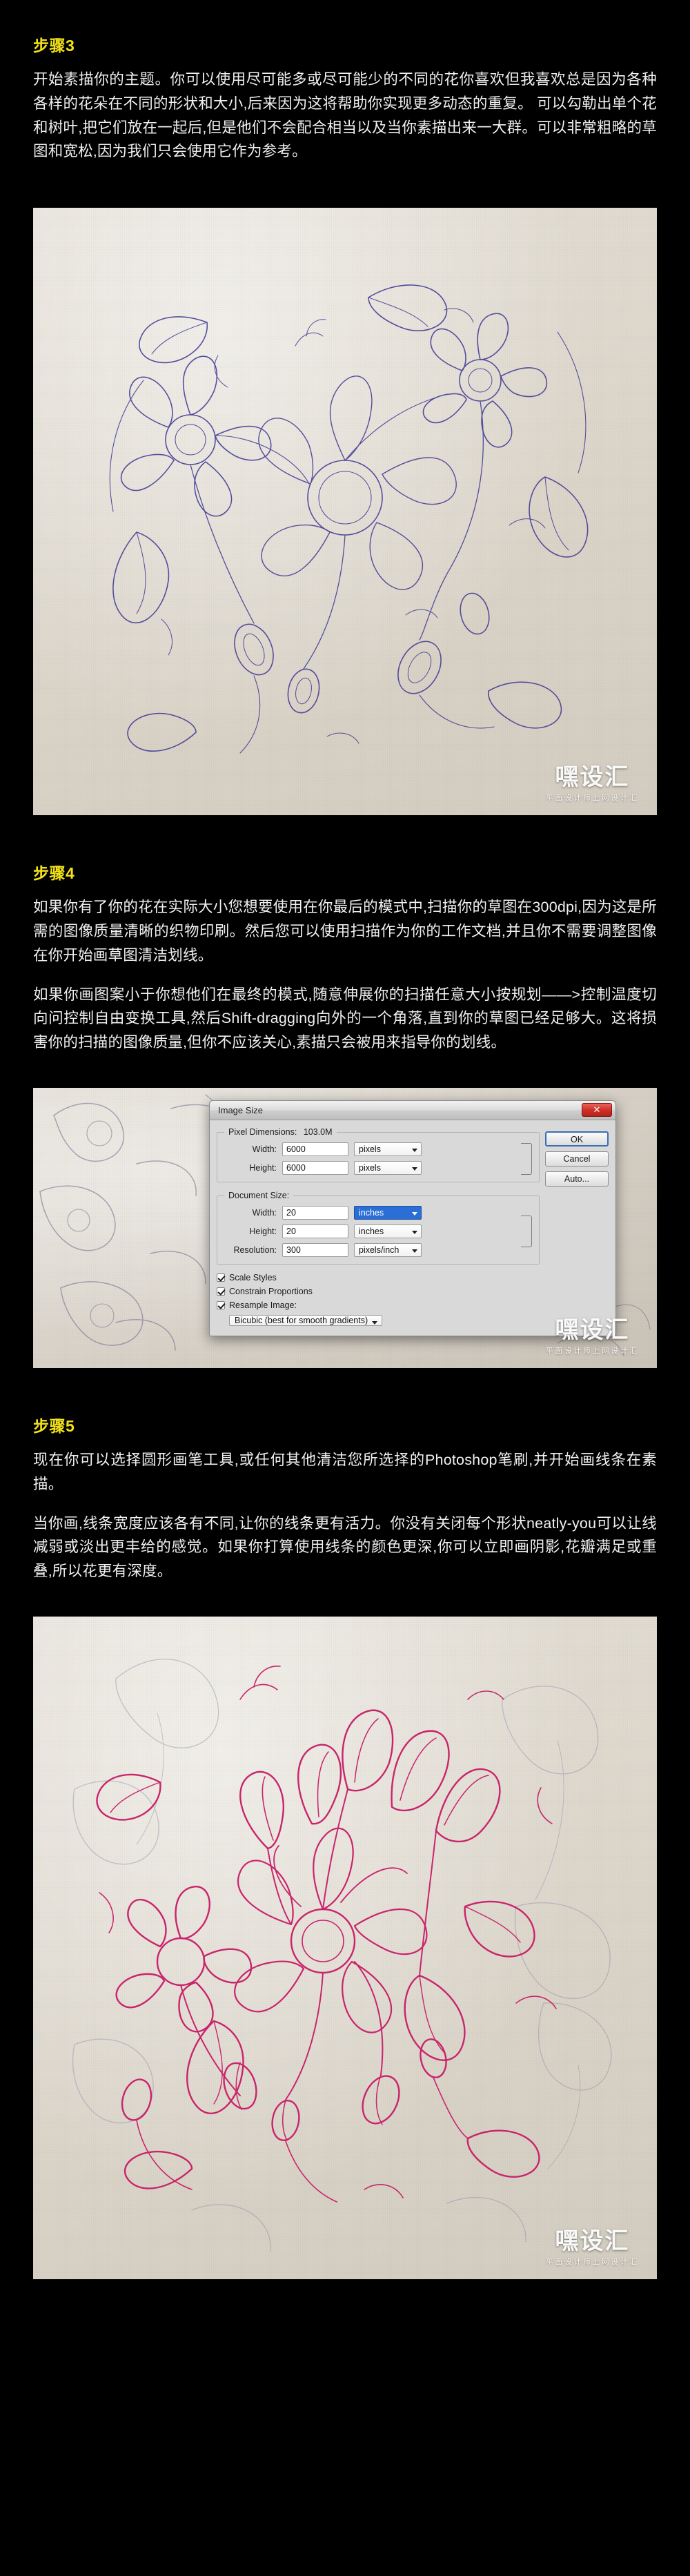 This screenshot has width=690, height=2576. Describe the element at coordinates (54, 1426) in the screenshot. I see `step5-title: 步骤5` at that location.